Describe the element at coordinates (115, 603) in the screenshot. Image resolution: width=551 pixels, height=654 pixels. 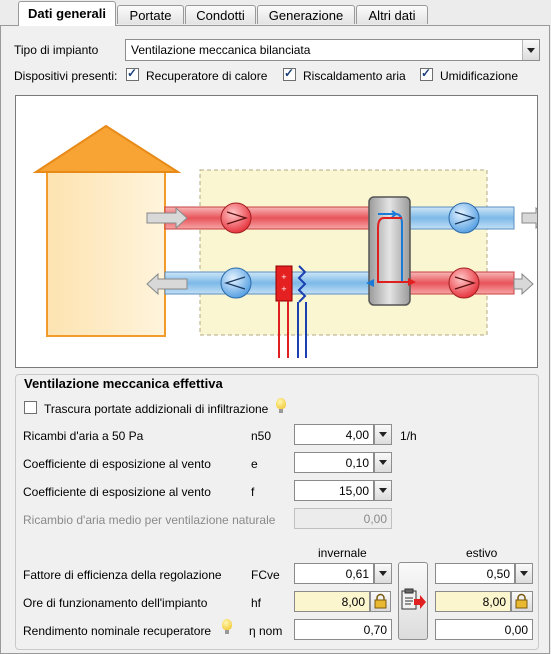
I see `ore-label: Ore di funzionamento dell'impianto` at that location.